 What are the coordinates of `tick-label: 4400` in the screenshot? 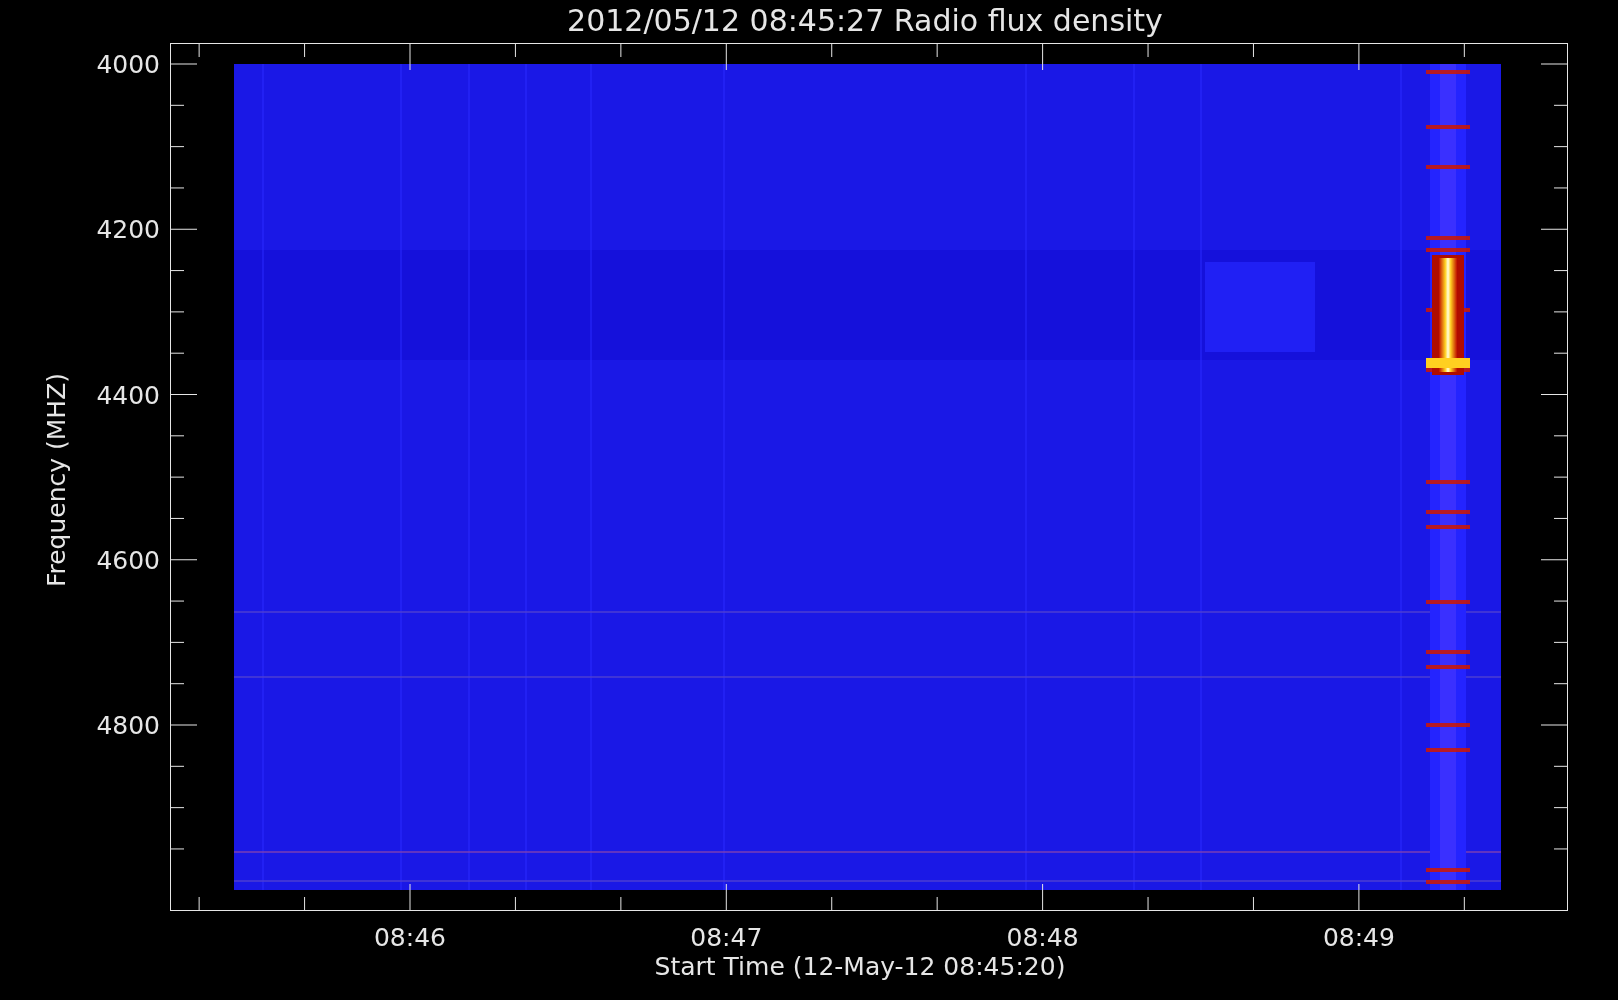 It's located at (128, 395).